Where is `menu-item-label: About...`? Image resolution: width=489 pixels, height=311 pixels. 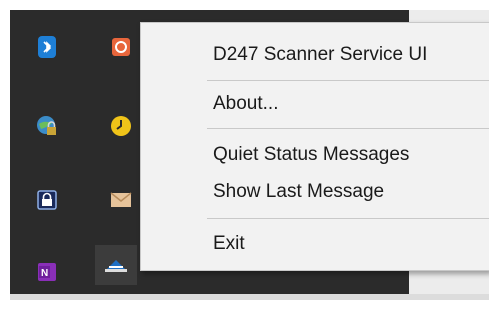
menu-item-label: About... is located at coordinates (246, 103).